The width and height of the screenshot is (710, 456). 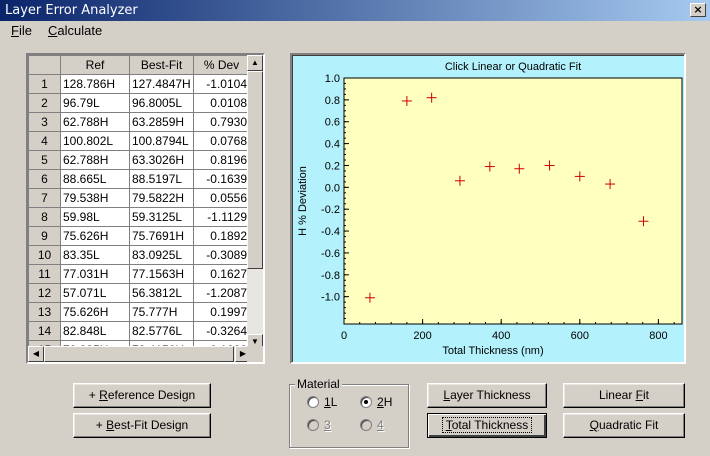 I want to click on table-row: 9 75.626H 75.7691H 0.1892, so click(x=139, y=236).